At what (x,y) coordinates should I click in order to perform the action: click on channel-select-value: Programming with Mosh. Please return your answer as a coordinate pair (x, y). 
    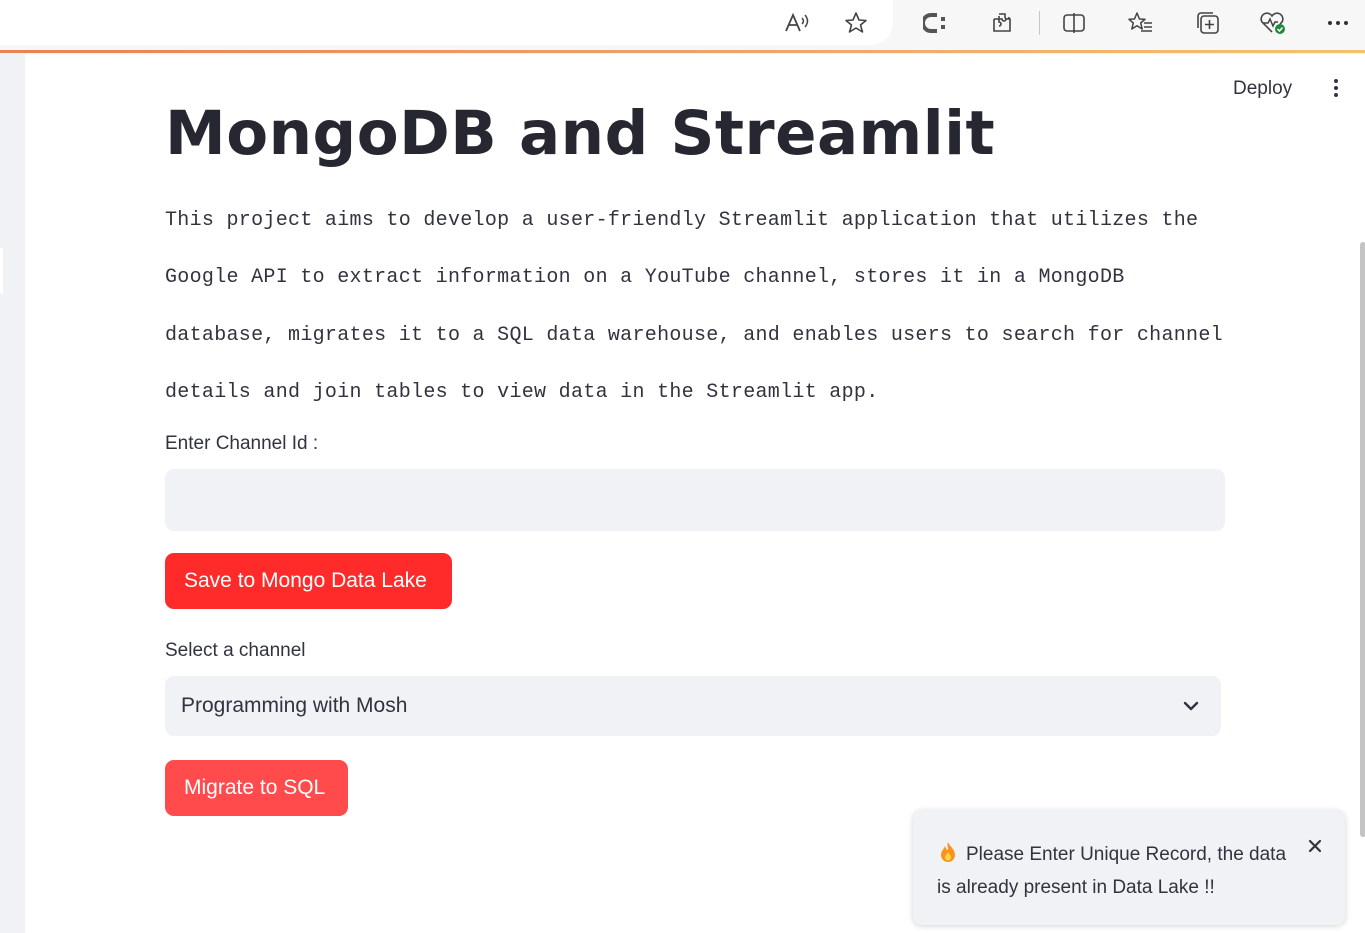
    Looking at the image, I should click on (294, 705).